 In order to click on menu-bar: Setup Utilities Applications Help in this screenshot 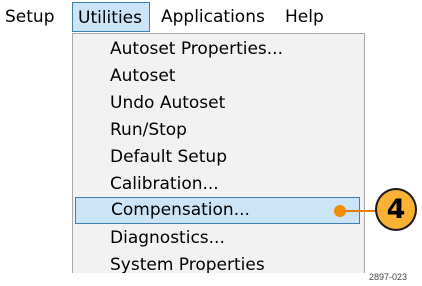, I will do `click(170, 17)`.